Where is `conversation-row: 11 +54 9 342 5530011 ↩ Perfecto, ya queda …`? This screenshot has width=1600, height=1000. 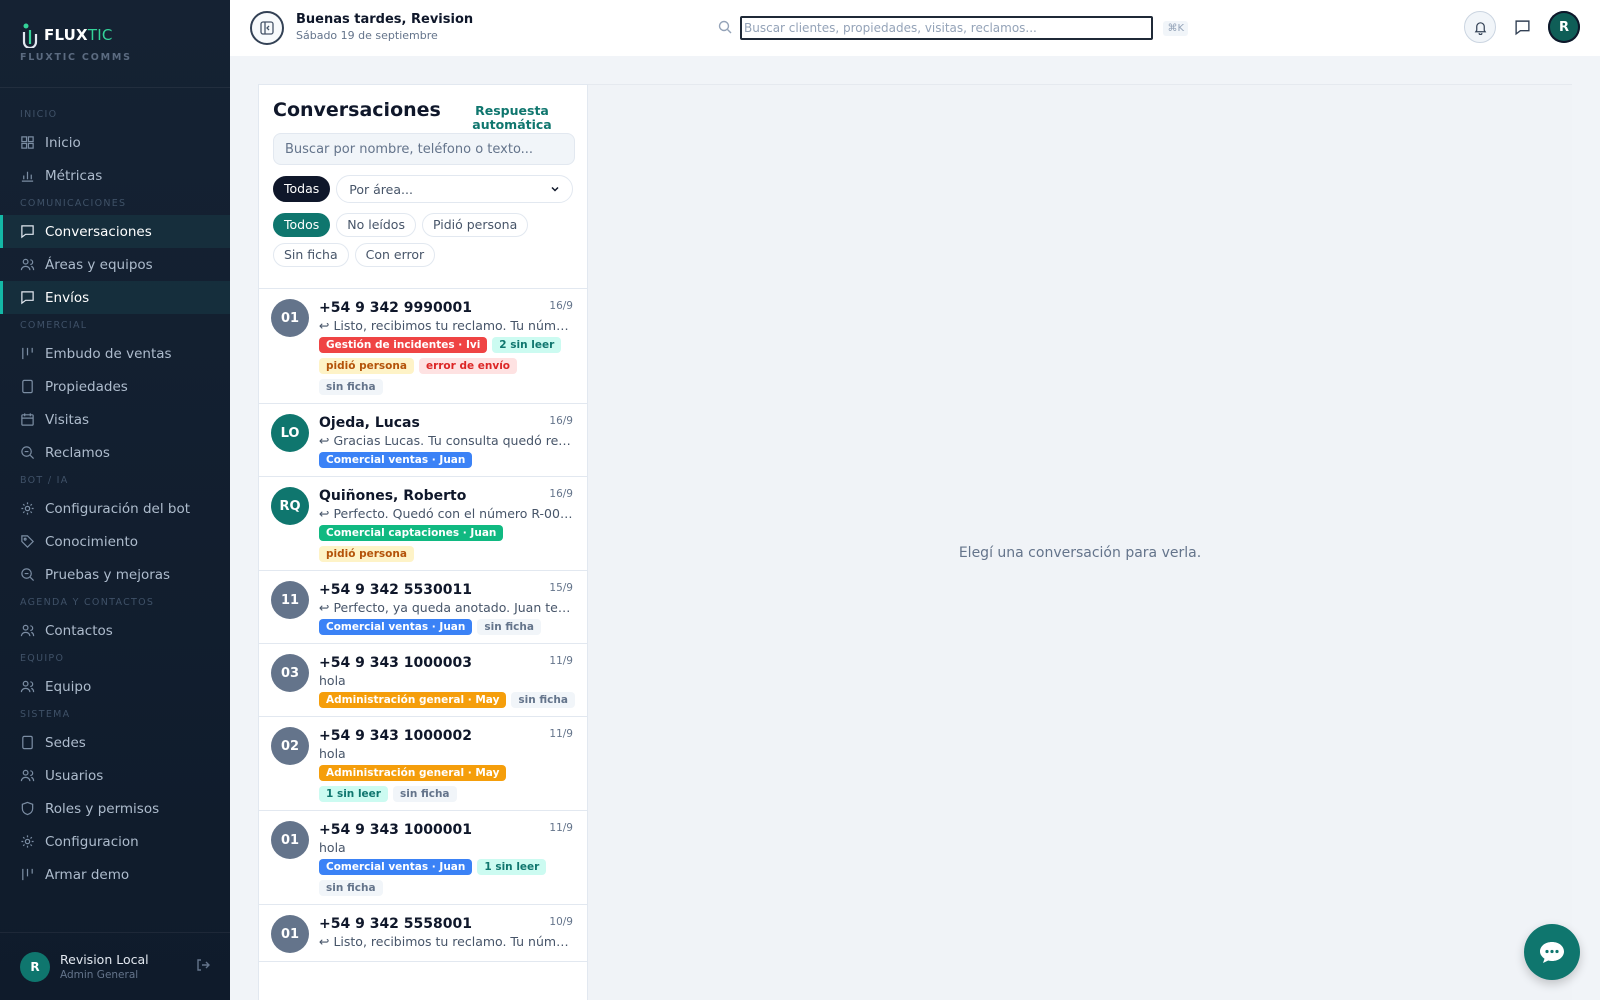
conversation-row: 11 +54 9 342 5530011 ↩ Perfecto, ya queda … is located at coordinates (423, 607).